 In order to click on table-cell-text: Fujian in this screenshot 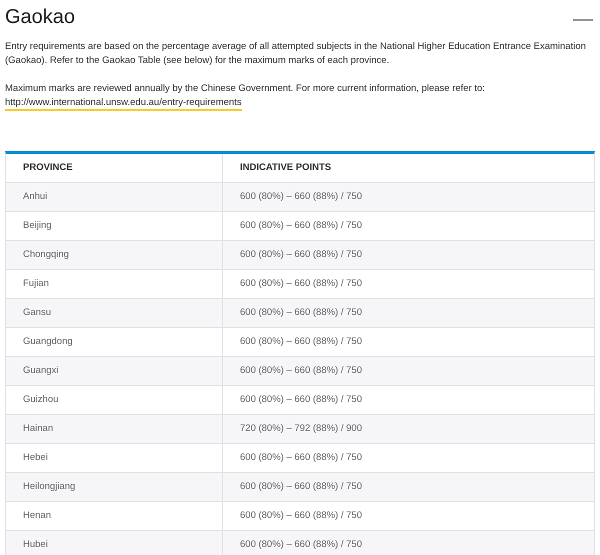, I will do `click(36, 283)`.